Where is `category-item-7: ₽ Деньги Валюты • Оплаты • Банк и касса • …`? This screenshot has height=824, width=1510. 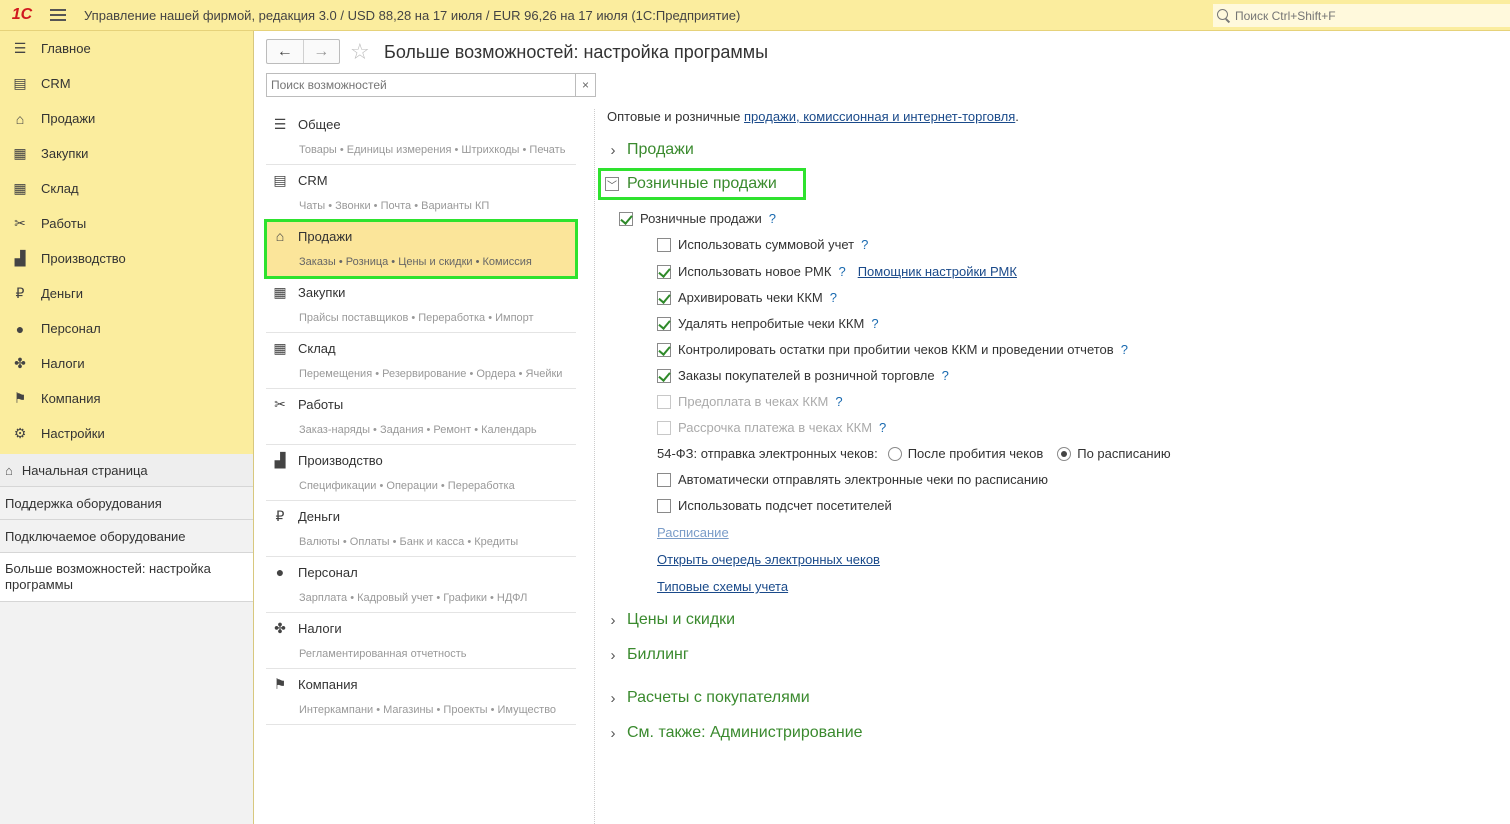 category-item-7: ₽ Деньги Валюты • Оплаты • Банк и касса • … is located at coordinates (421, 529).